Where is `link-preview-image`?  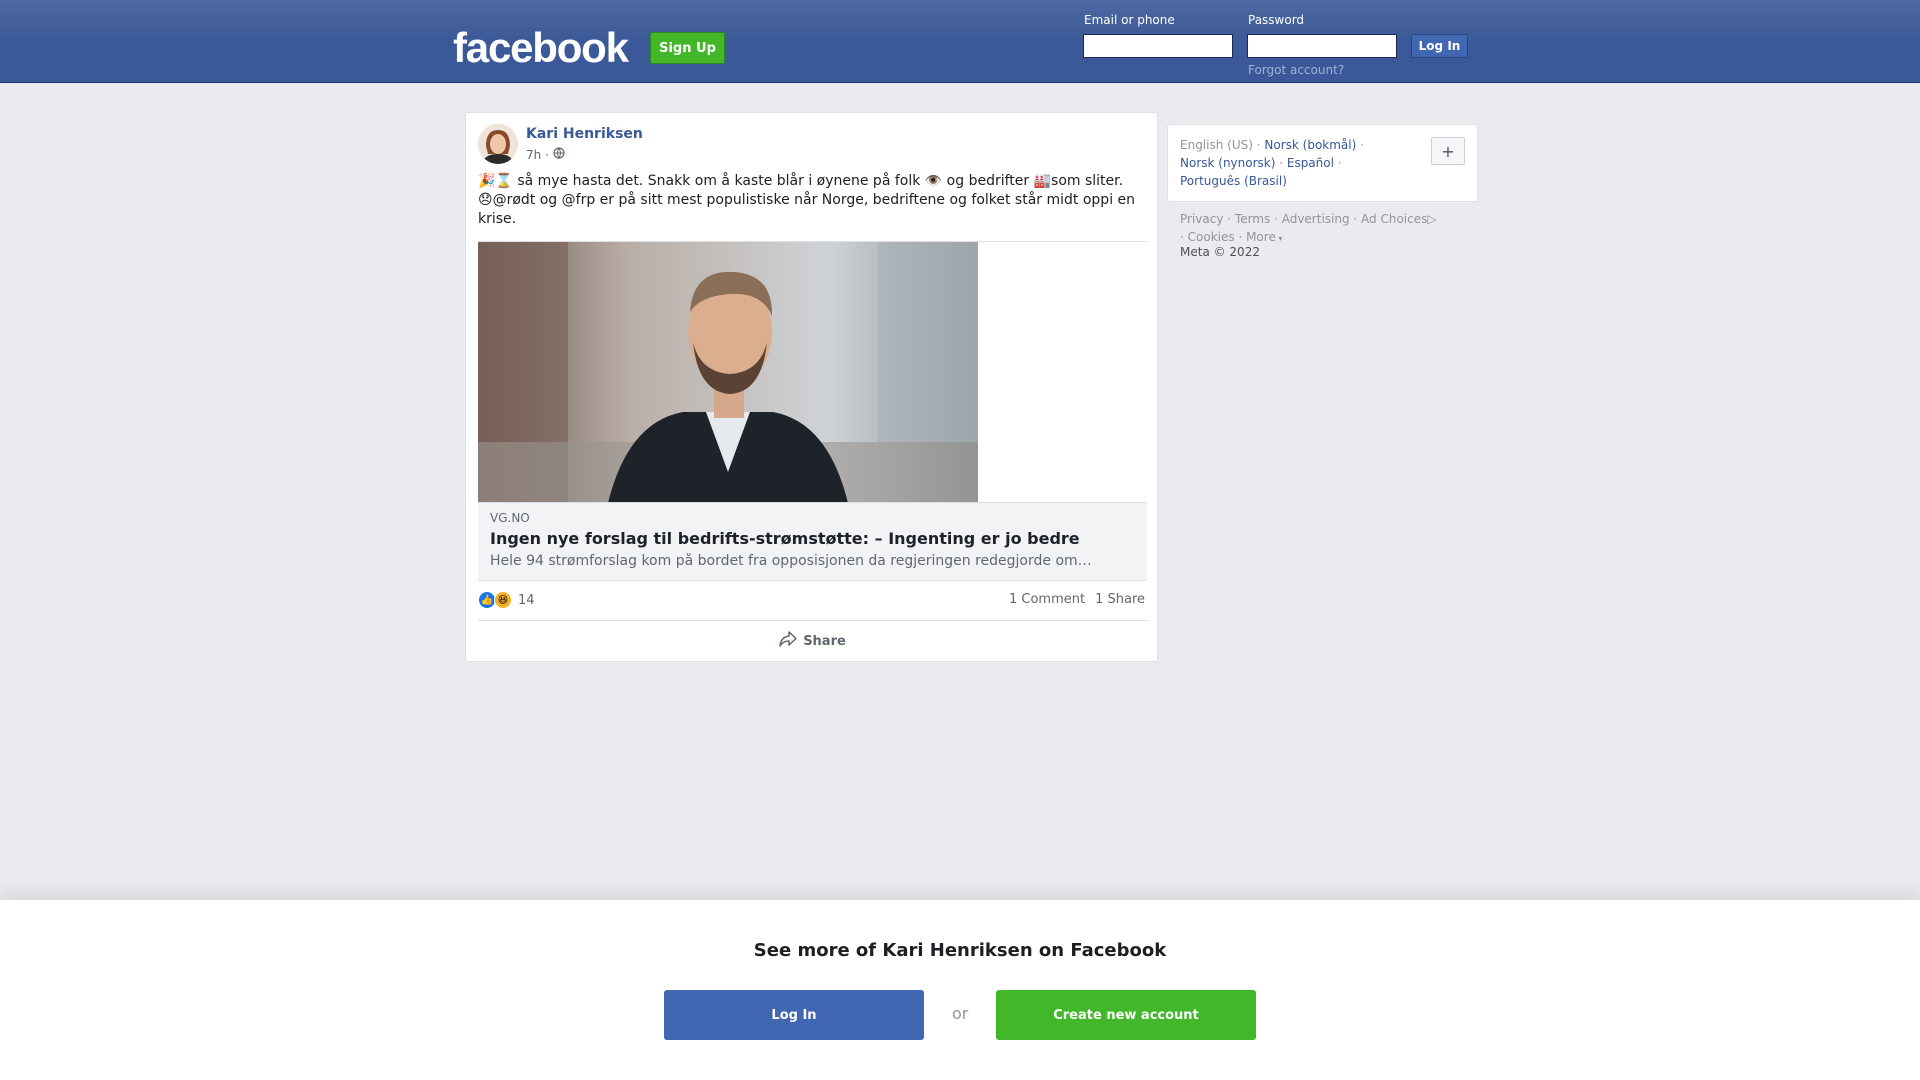
link-preview-image is located at coordinates (812, 372).